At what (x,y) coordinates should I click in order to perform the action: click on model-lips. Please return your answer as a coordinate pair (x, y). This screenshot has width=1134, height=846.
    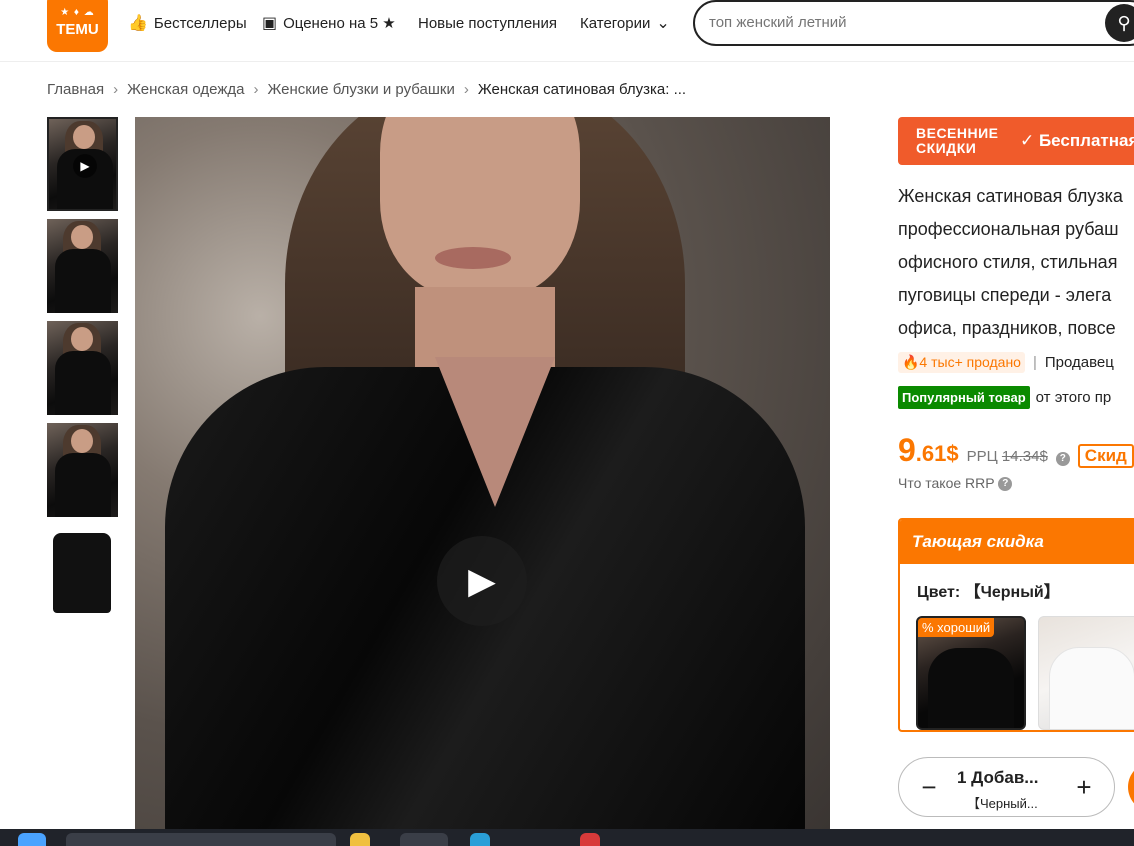
    Looking at the image, I should click on (473, 258).